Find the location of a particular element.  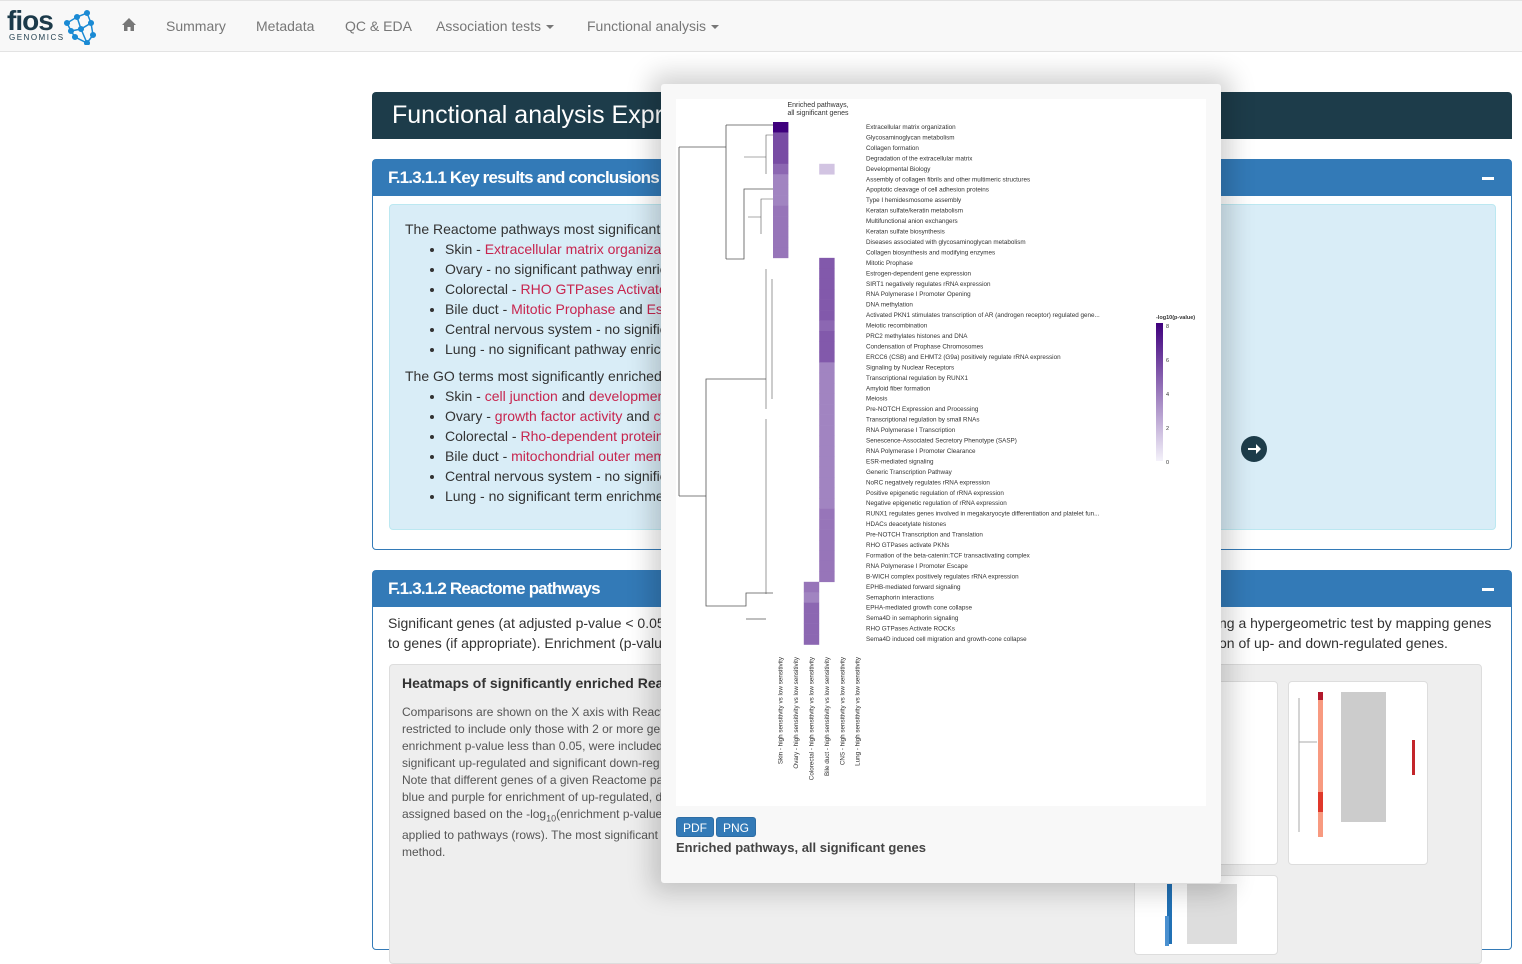

nav-metadata: Metadata is located at coordinates (285, 26).